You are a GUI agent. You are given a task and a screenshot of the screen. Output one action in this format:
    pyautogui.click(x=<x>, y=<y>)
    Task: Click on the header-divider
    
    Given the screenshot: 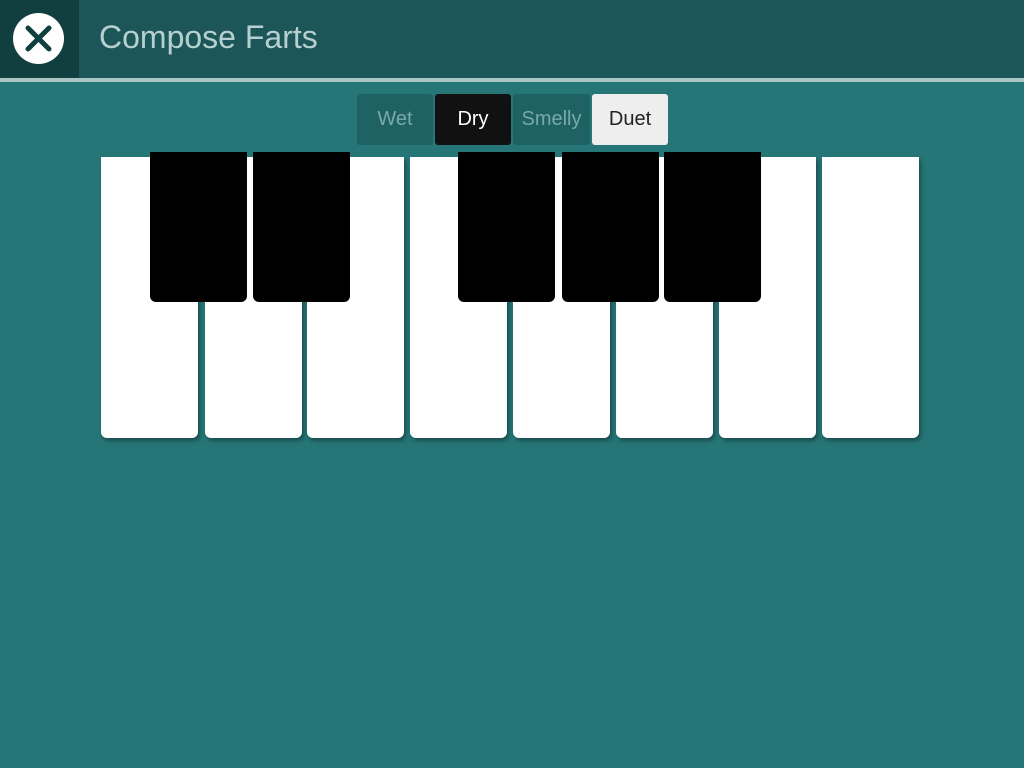 What is the action you would take?
    pyautogui.click(x=512, y=80)
    